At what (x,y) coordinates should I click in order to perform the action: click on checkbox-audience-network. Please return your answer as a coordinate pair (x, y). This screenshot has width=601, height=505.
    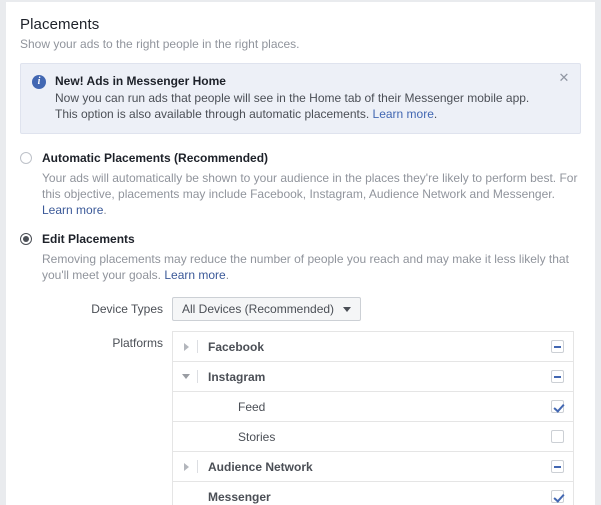
    Looking at the image, I should click on (557, 466).